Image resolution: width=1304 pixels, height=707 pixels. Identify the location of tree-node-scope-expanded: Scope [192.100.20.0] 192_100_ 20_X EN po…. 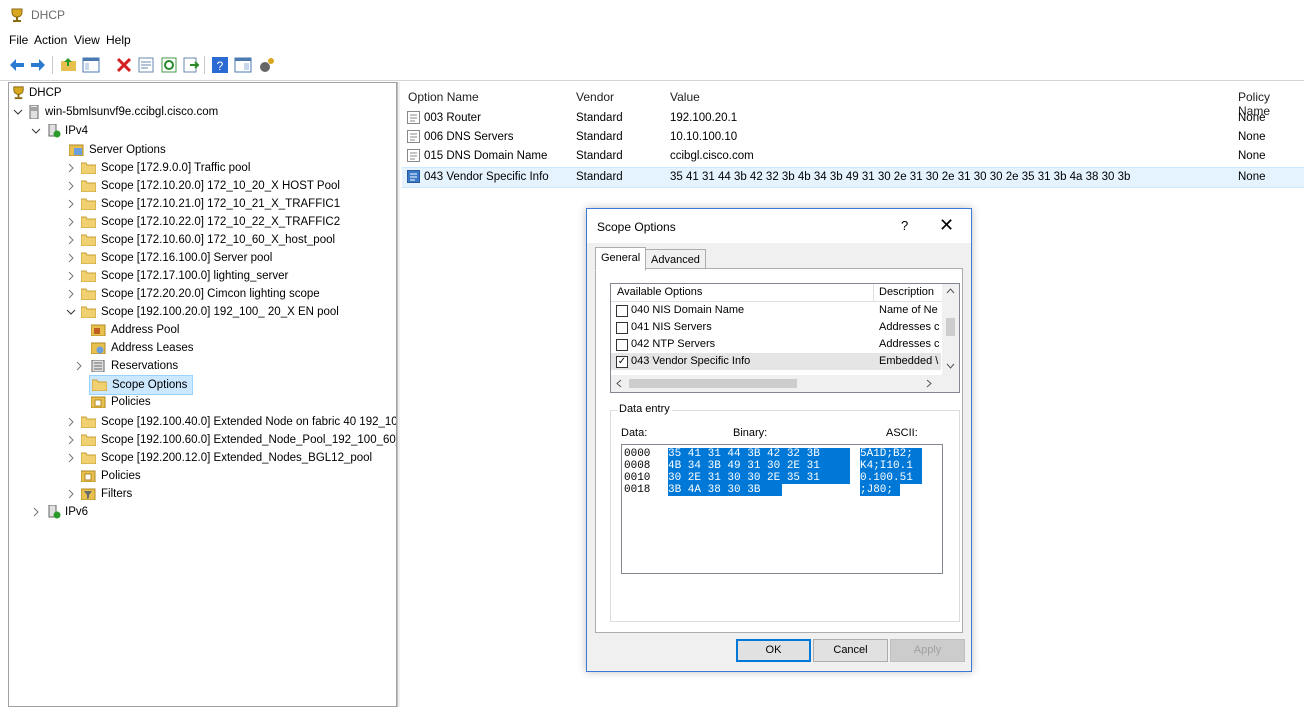
(231, 312).